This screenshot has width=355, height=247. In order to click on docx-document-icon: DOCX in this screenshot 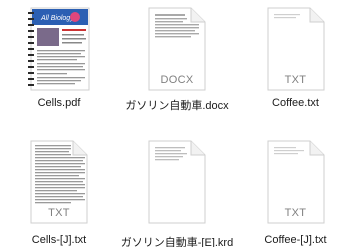, I will do `click(177, 49)`.